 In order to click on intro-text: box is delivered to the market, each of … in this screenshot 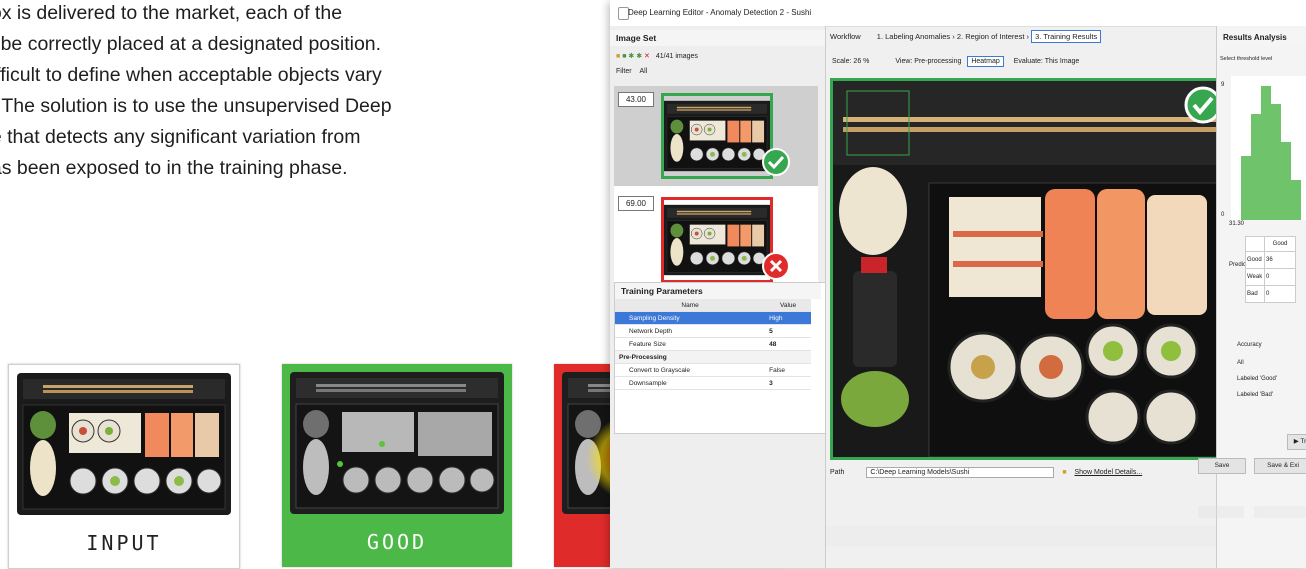, I will do `click(300, 92)`.